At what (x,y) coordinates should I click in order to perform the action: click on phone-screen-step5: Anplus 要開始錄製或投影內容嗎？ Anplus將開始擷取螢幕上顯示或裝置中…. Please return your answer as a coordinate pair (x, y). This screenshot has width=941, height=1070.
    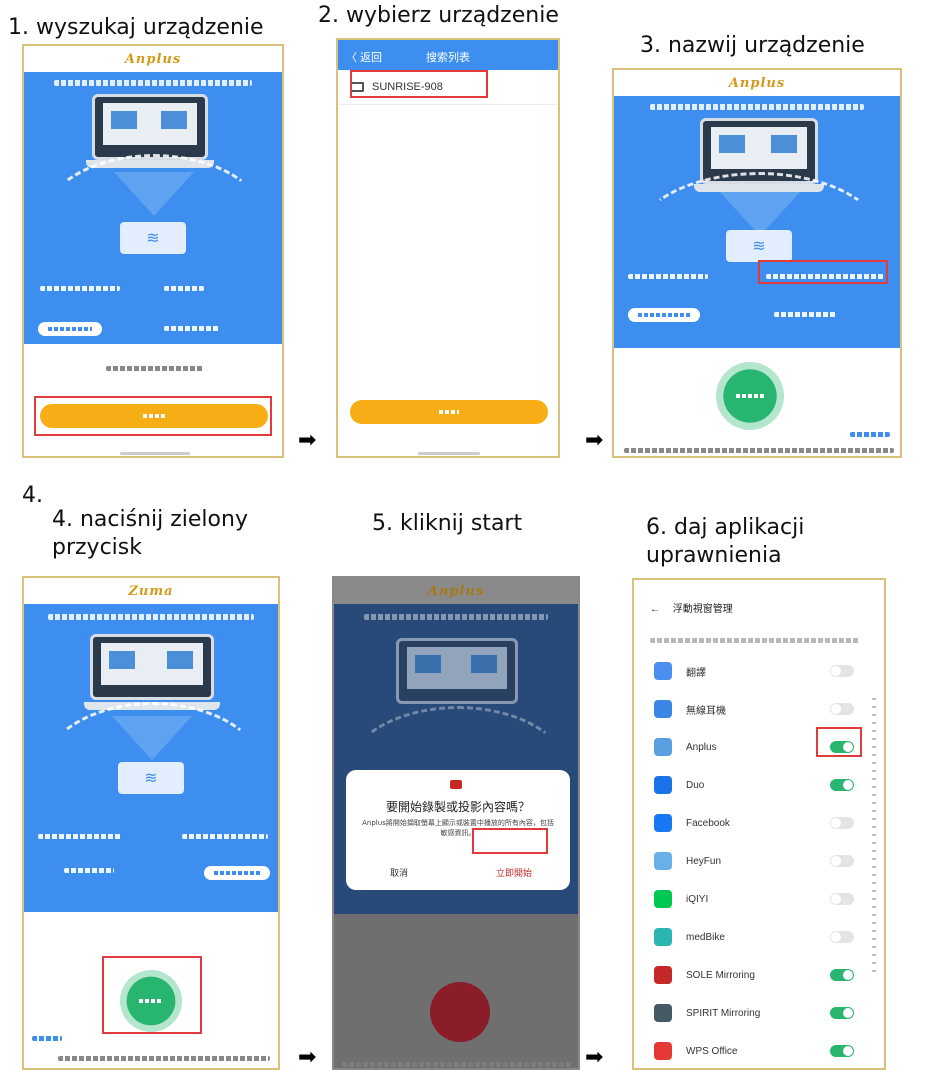
    Looking at the image, I should click on (456, 823).